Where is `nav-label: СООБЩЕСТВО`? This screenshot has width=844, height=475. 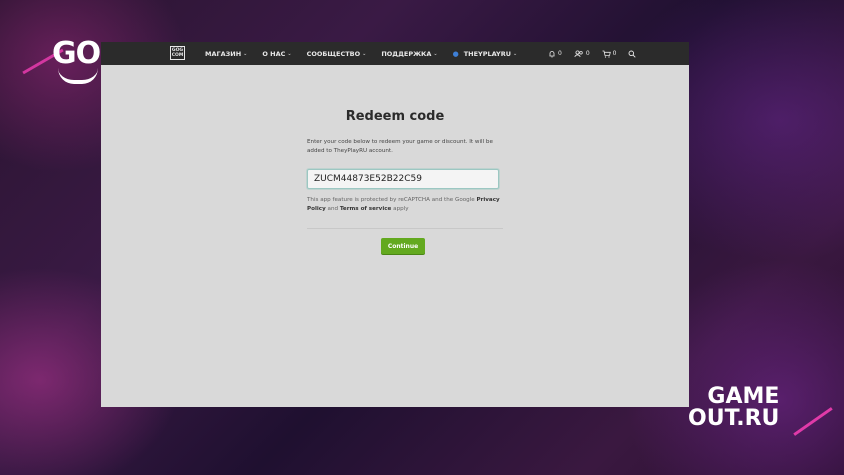 nav-label: СООБЩЕСТВО is located at coordinates (333, 53).